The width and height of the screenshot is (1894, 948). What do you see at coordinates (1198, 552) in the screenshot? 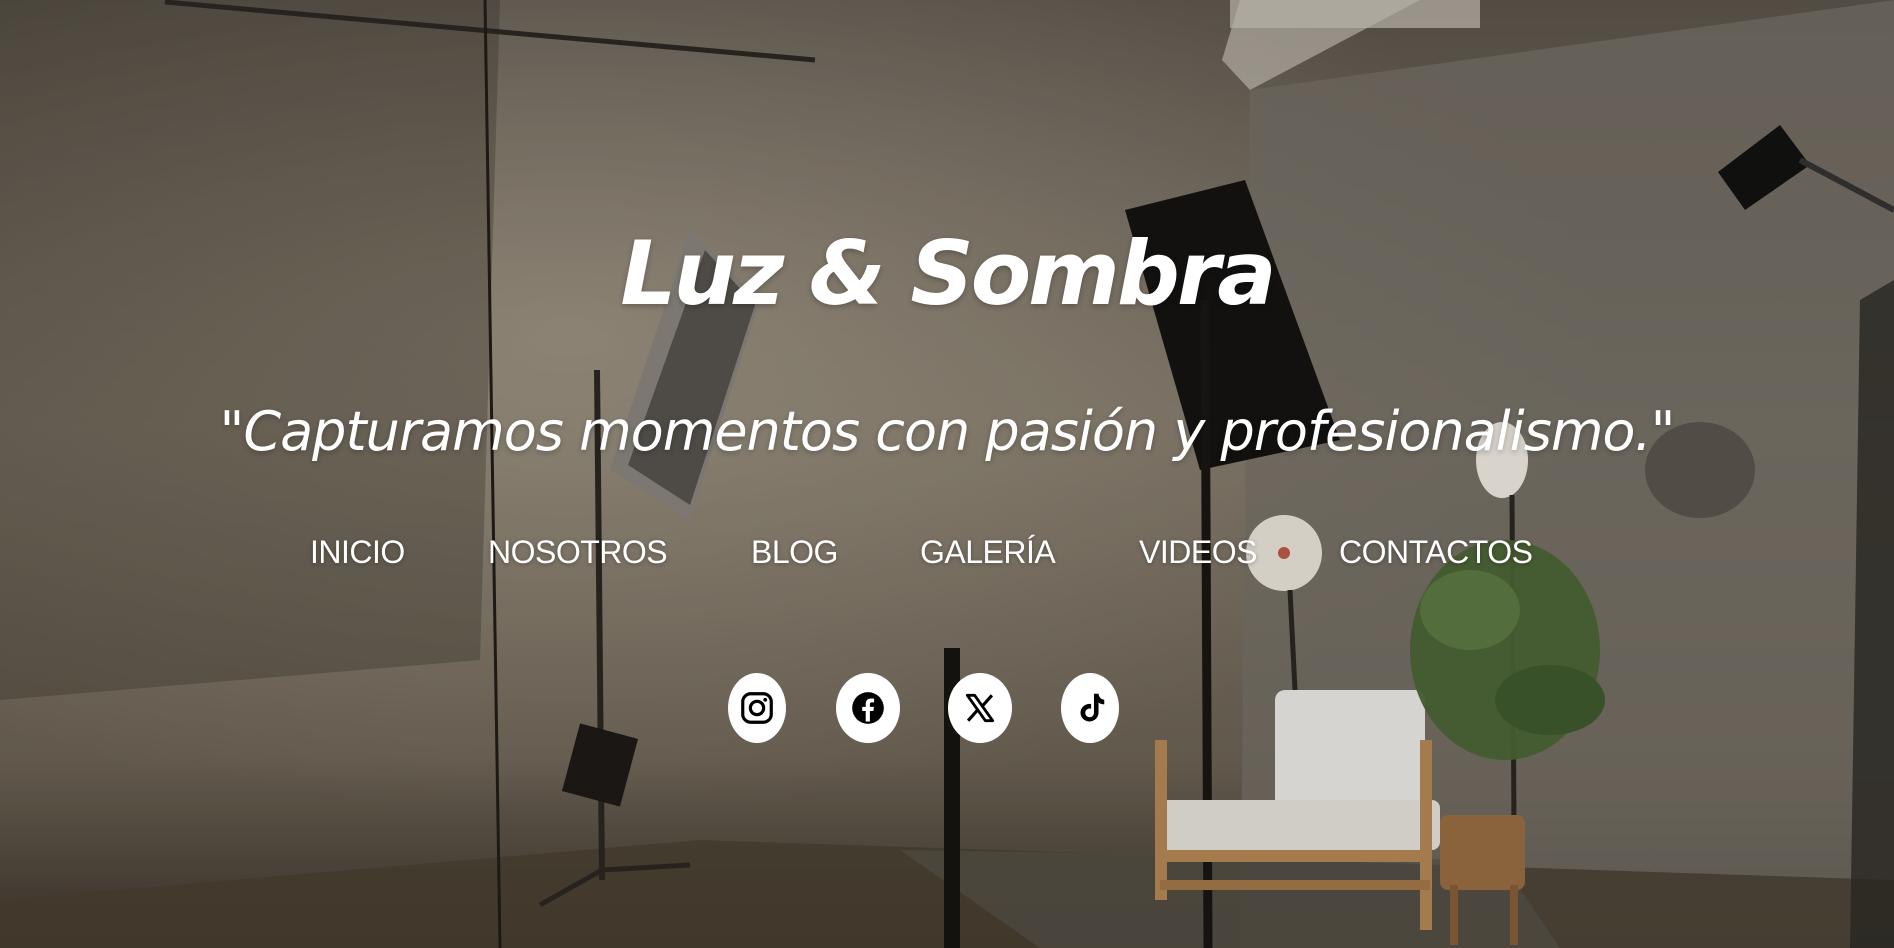
I see `nav-item-videos: VIDEOS` at bounding box center [1198, 552].